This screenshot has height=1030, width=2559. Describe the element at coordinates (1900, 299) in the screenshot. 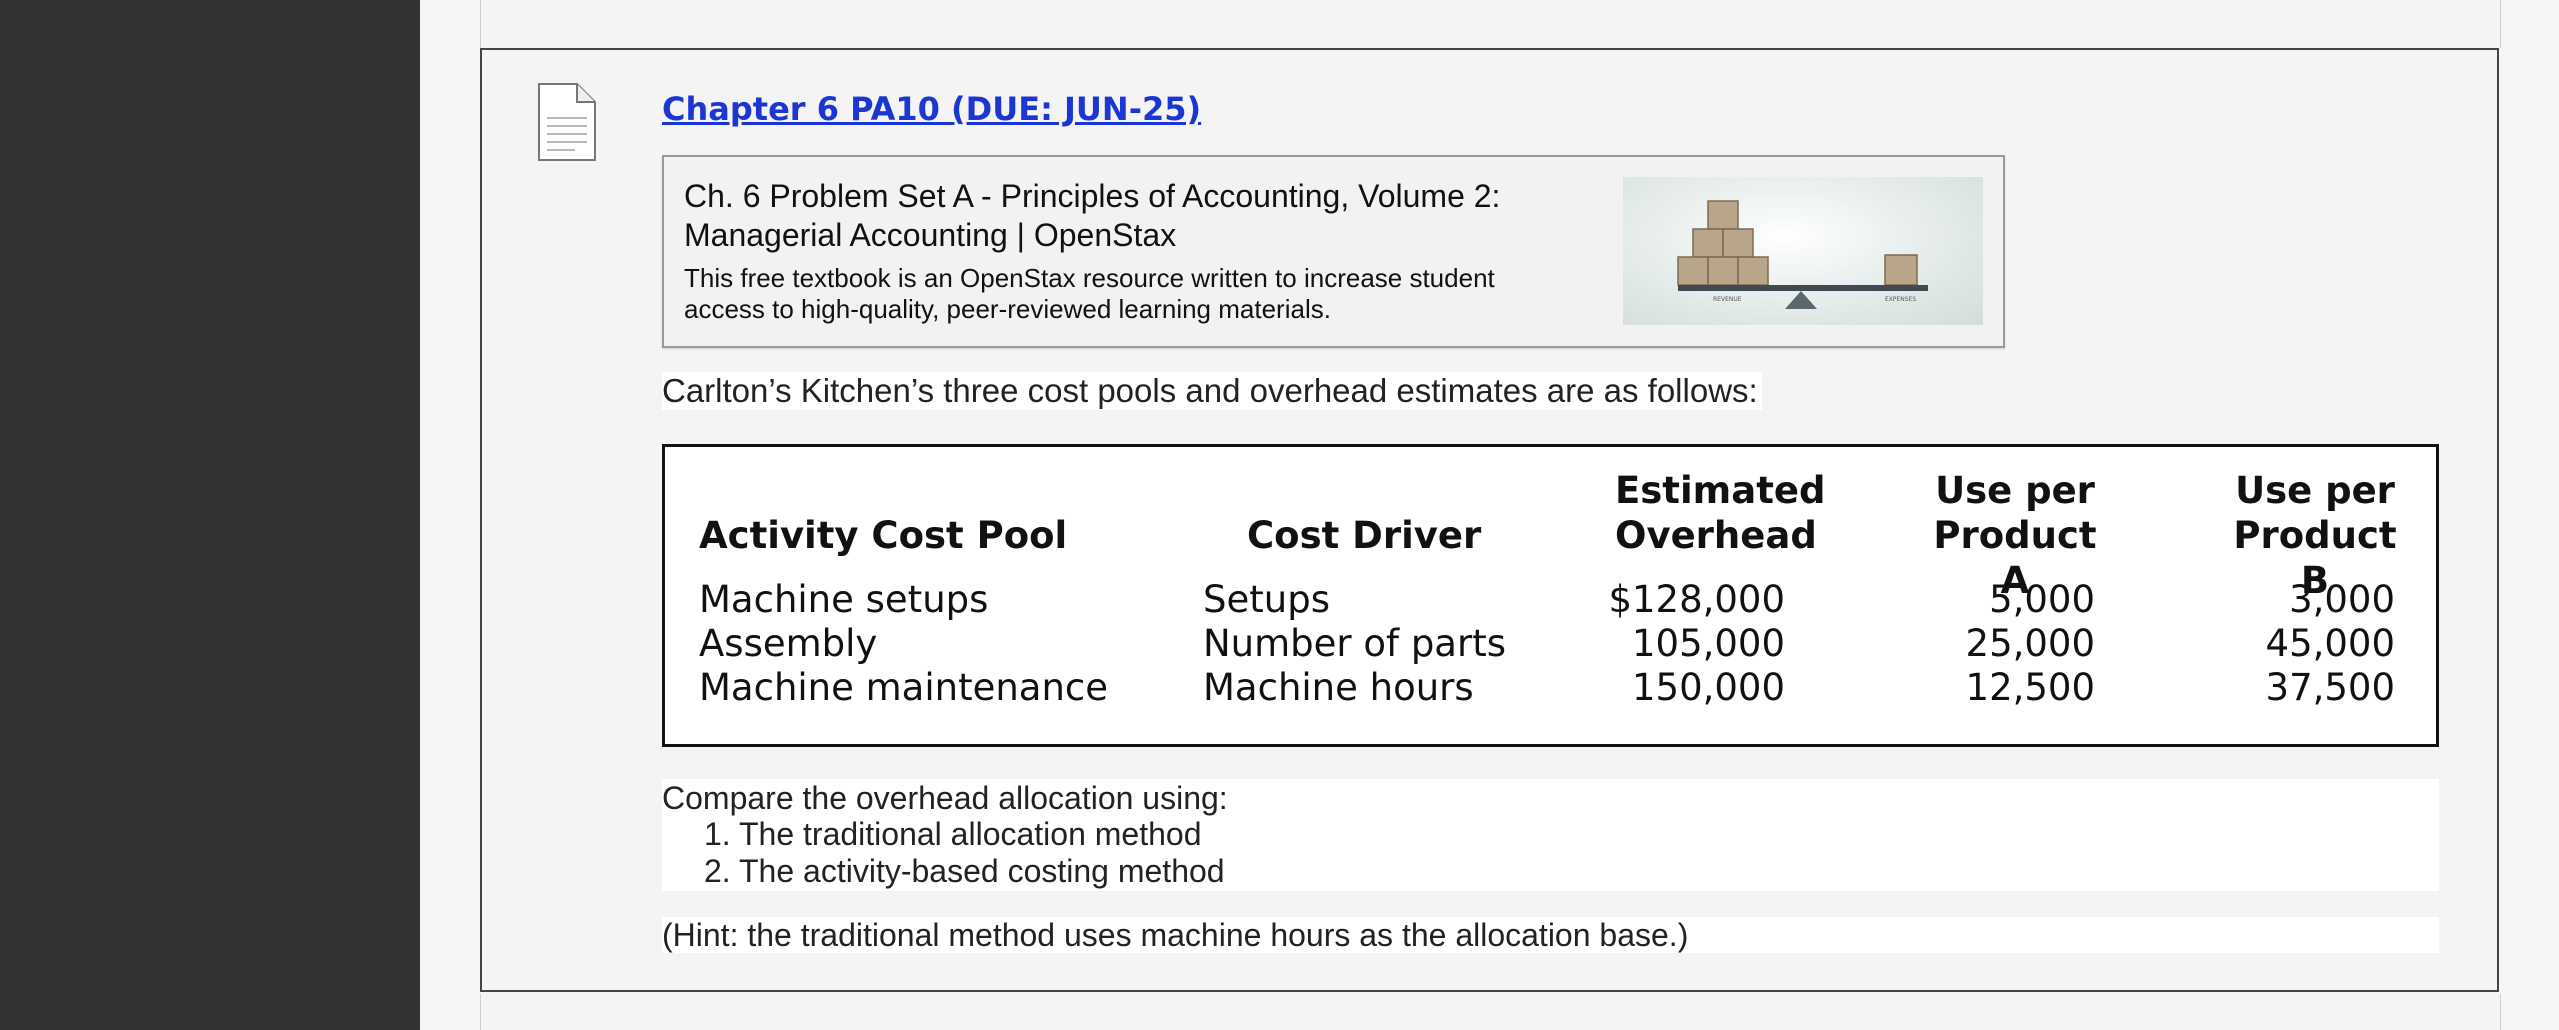

I see `thumbnail-expenses-label: EXPENSES` at that location.